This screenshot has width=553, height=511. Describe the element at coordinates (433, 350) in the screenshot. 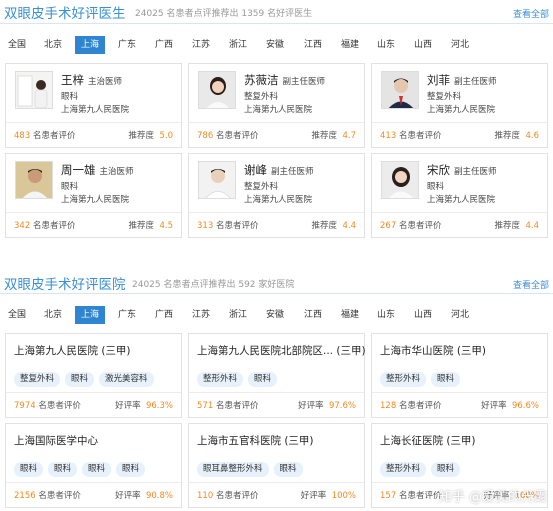

I see `hospital-name: 上海市华山医院 (三甲)` at that location.